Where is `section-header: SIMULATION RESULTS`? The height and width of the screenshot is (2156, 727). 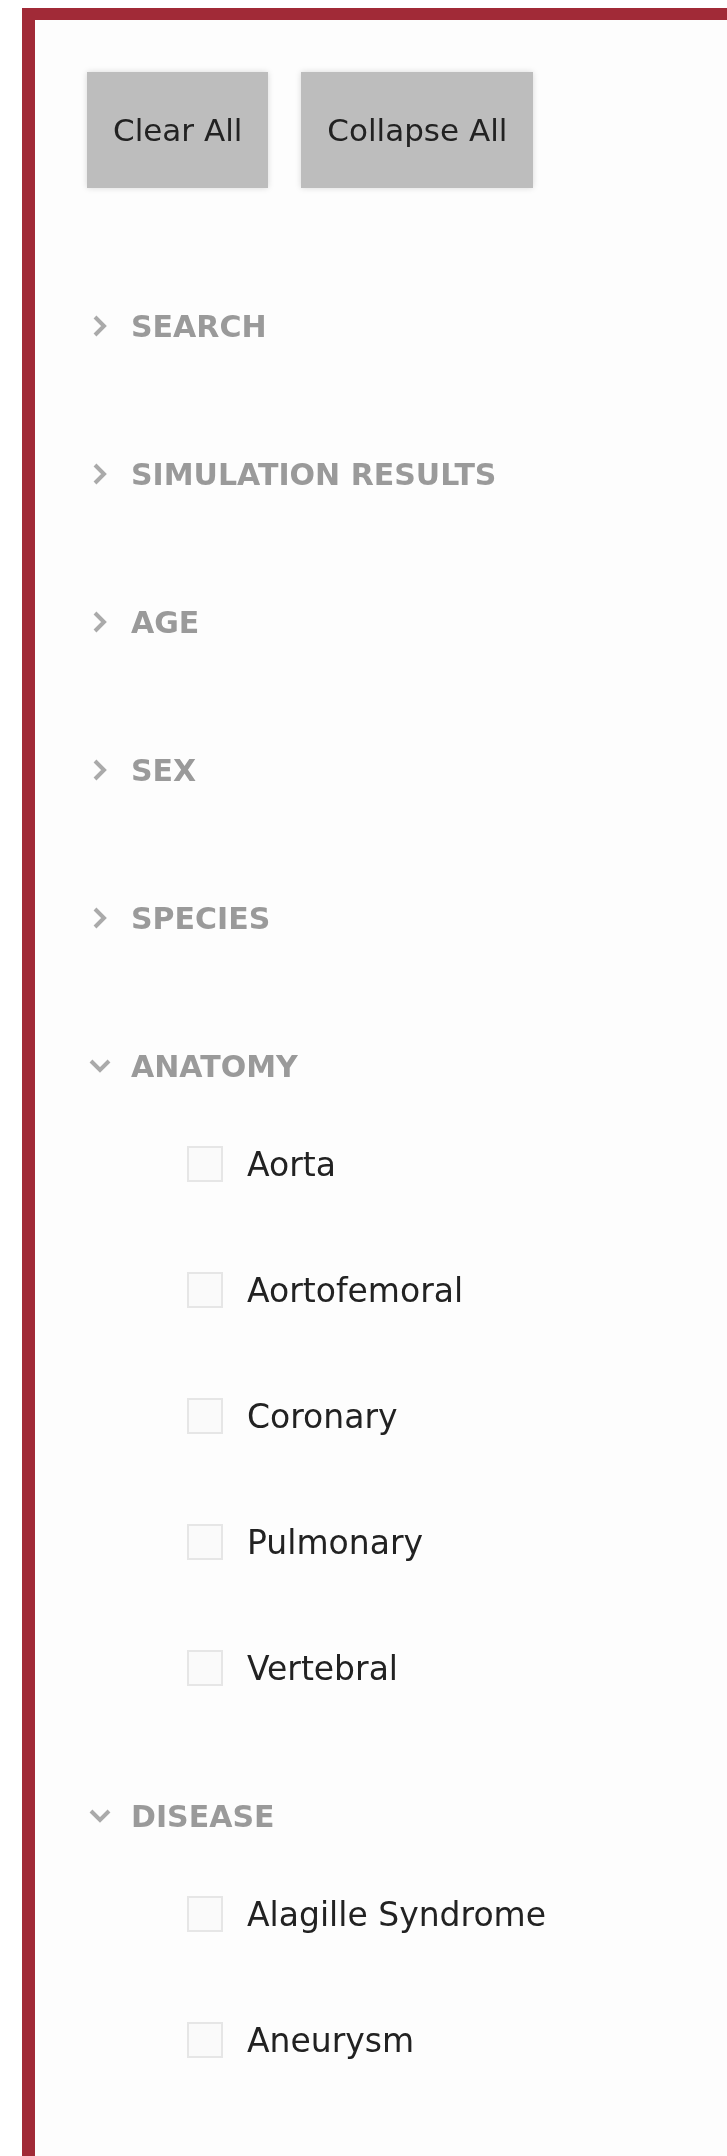 section-header: SIMULATION RESULTS is located at coordinates (407, 474).